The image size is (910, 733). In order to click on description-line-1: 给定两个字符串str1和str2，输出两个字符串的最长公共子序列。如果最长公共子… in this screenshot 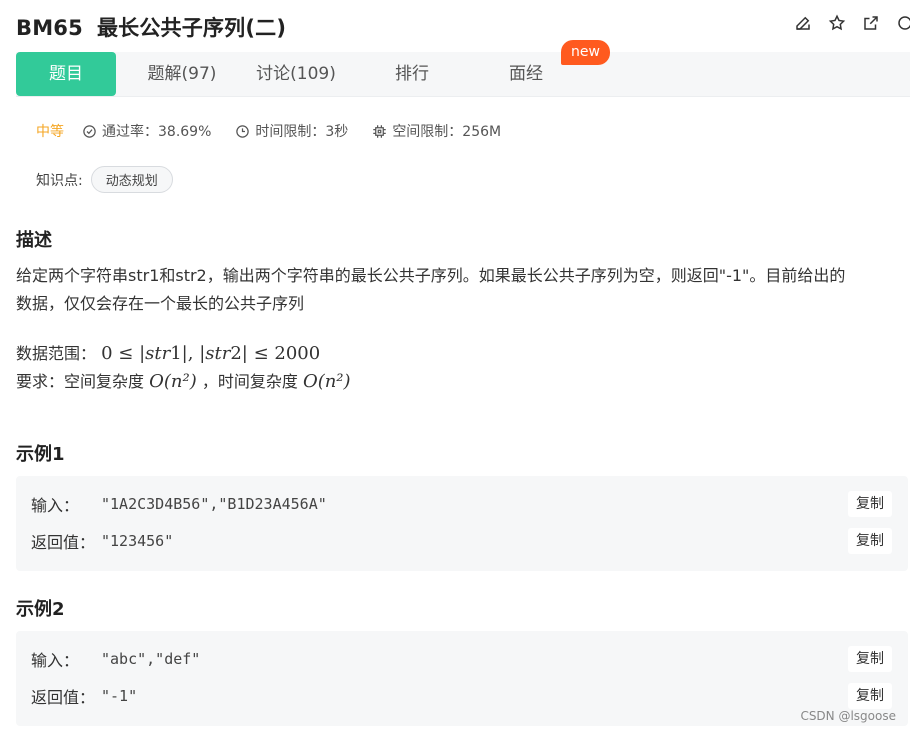, I will do `click(431, 275)`.